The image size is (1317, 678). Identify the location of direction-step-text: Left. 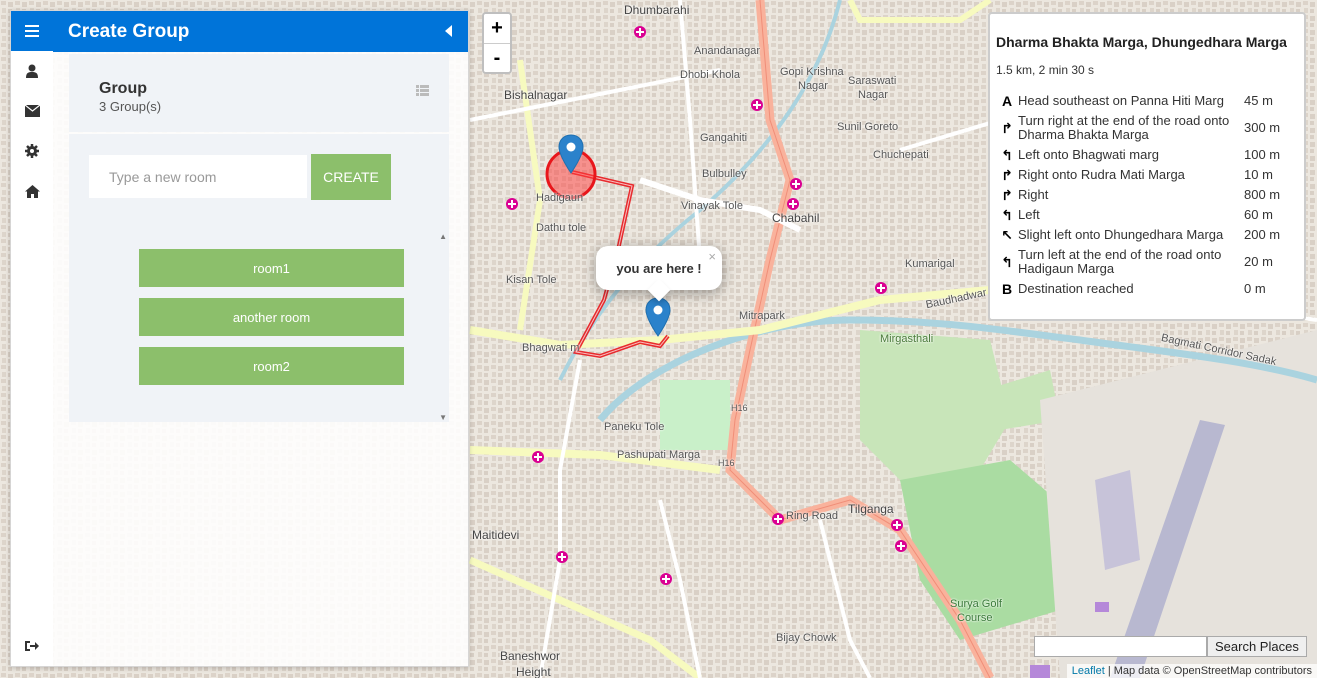
(1029, 214).